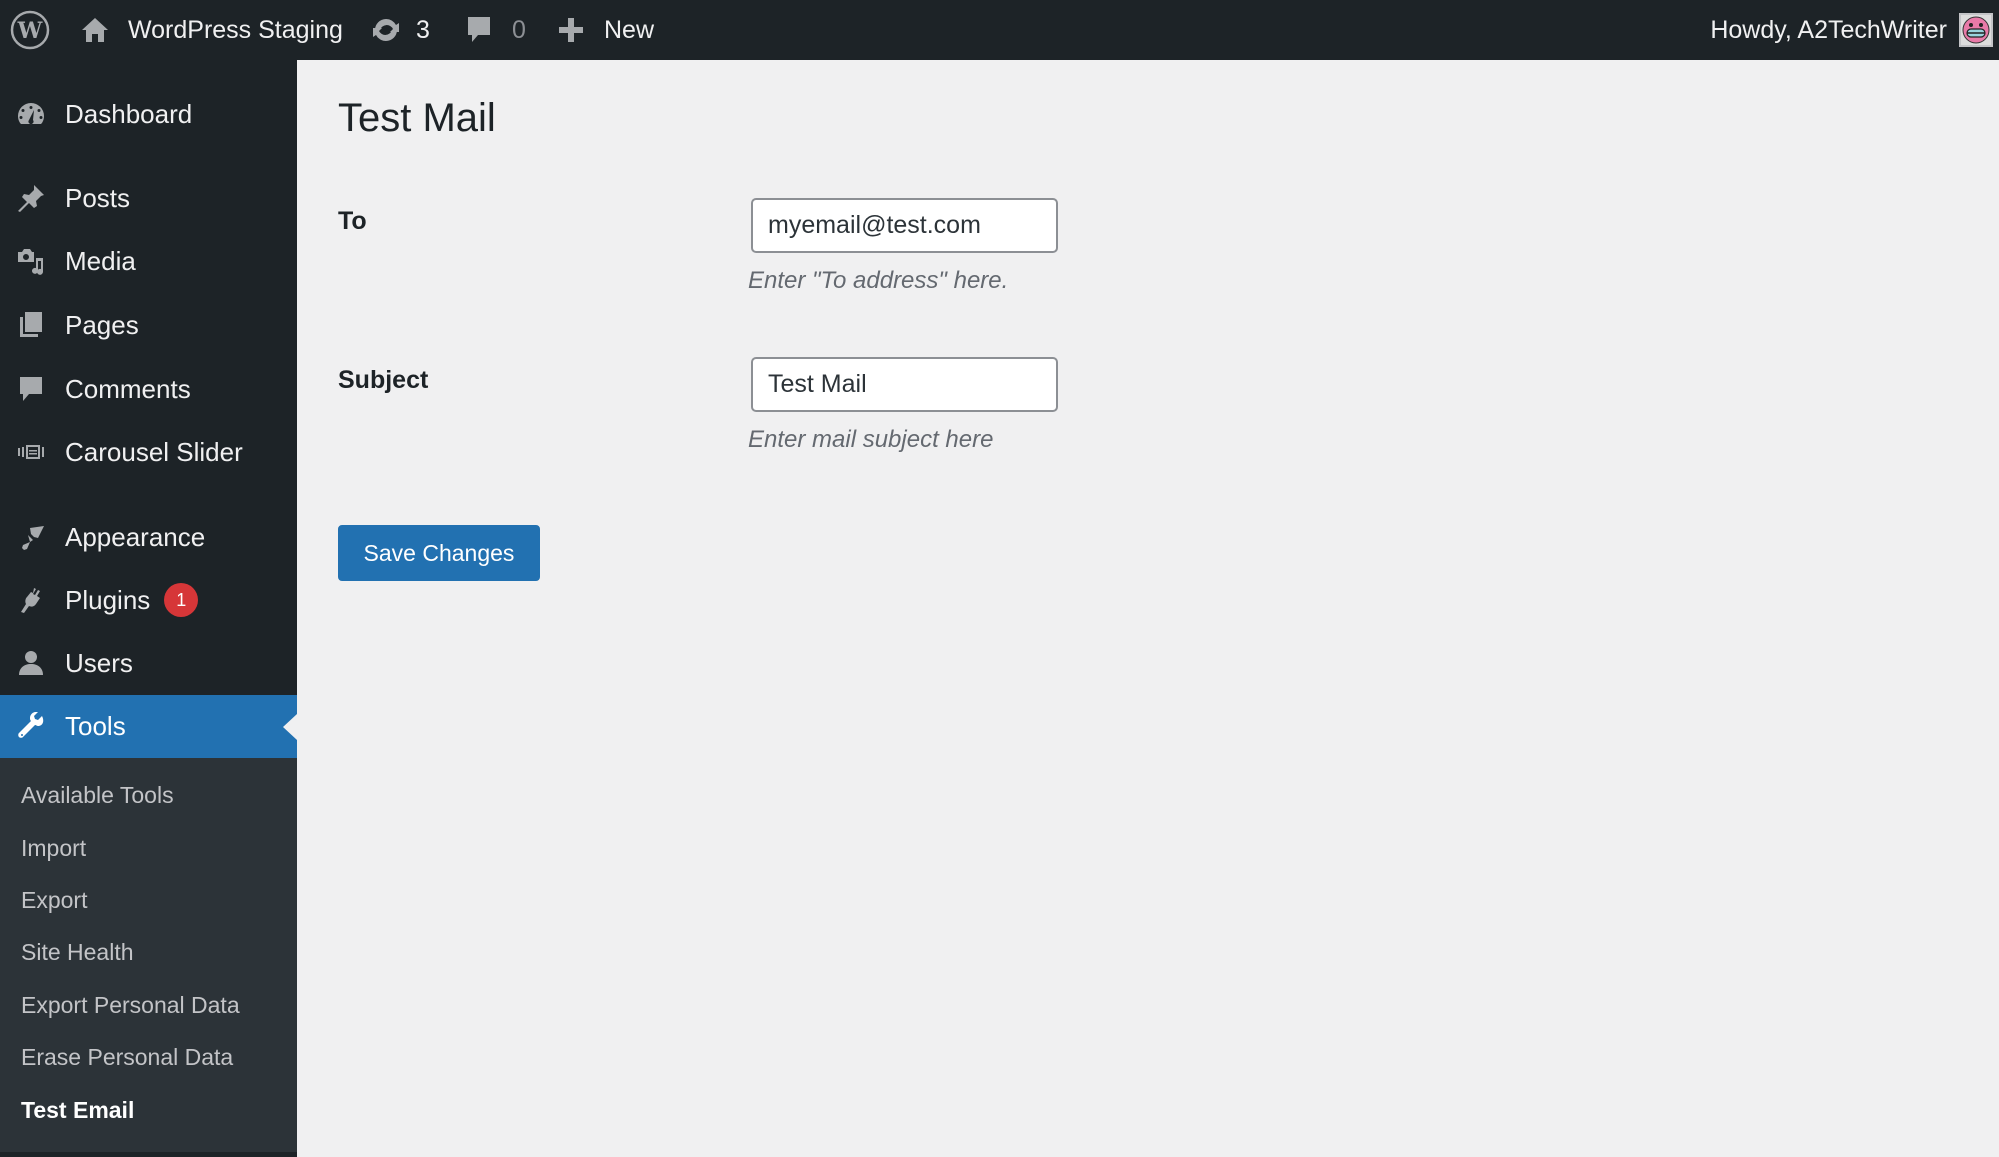 The width and height of the screenshot is (1999, 1157). I want to click on new-content-link: New, so click(606, 30).